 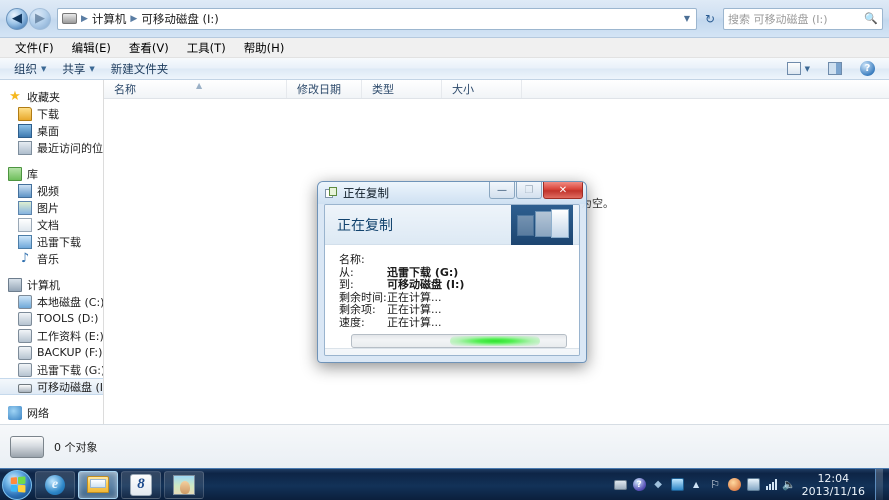 I want to click on sidebar-item-documents: 文档, so click(x=51, y=224).